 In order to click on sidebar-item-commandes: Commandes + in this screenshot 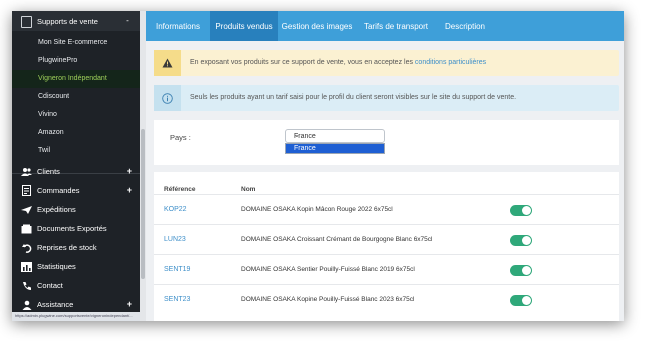, I will do `click(76, 190)`.